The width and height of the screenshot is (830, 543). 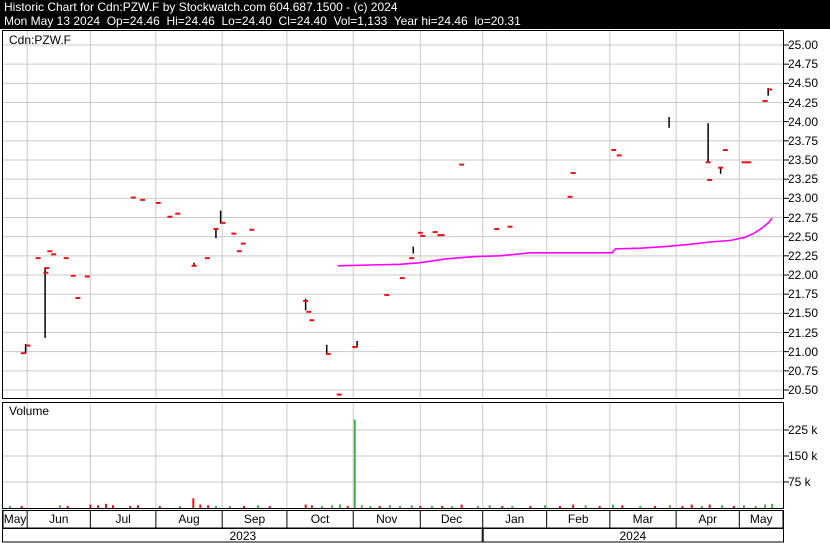 I want to click on price-tick-label: 23.75, so click(x=803, y=140).